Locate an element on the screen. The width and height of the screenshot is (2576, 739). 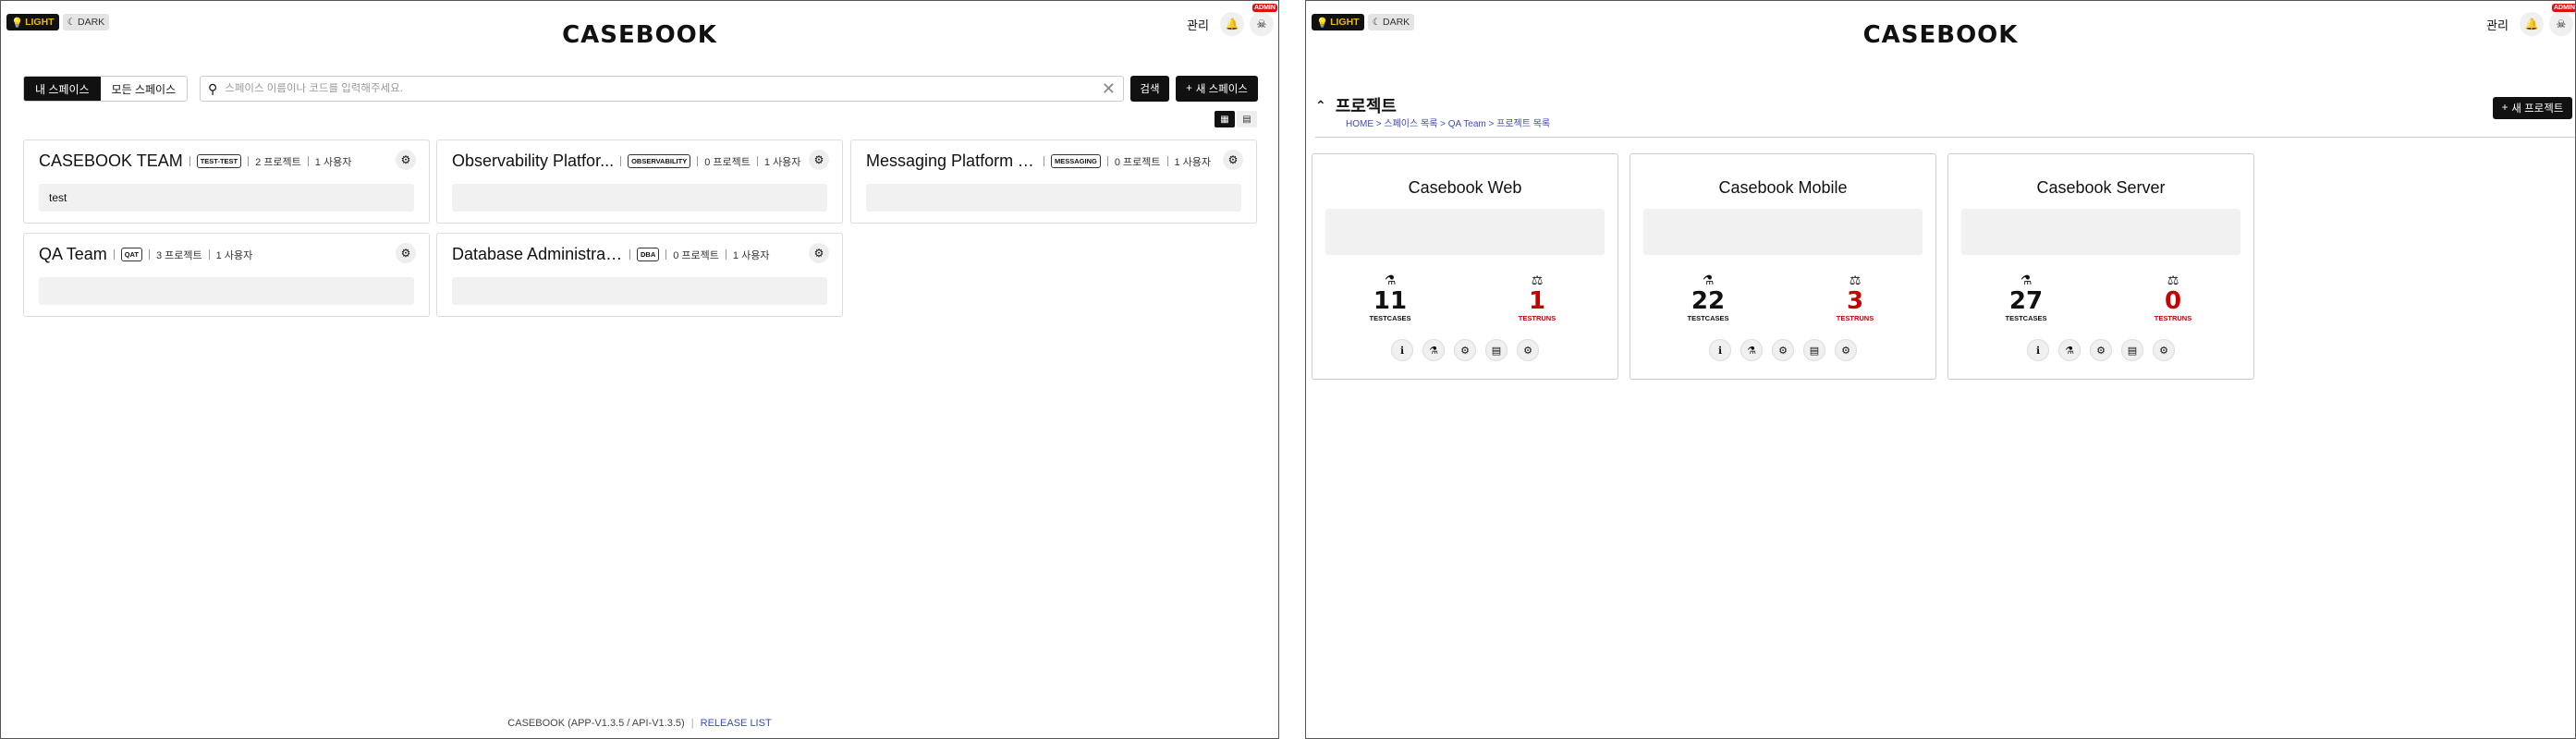
search-input is located at coordinates (659, 88).